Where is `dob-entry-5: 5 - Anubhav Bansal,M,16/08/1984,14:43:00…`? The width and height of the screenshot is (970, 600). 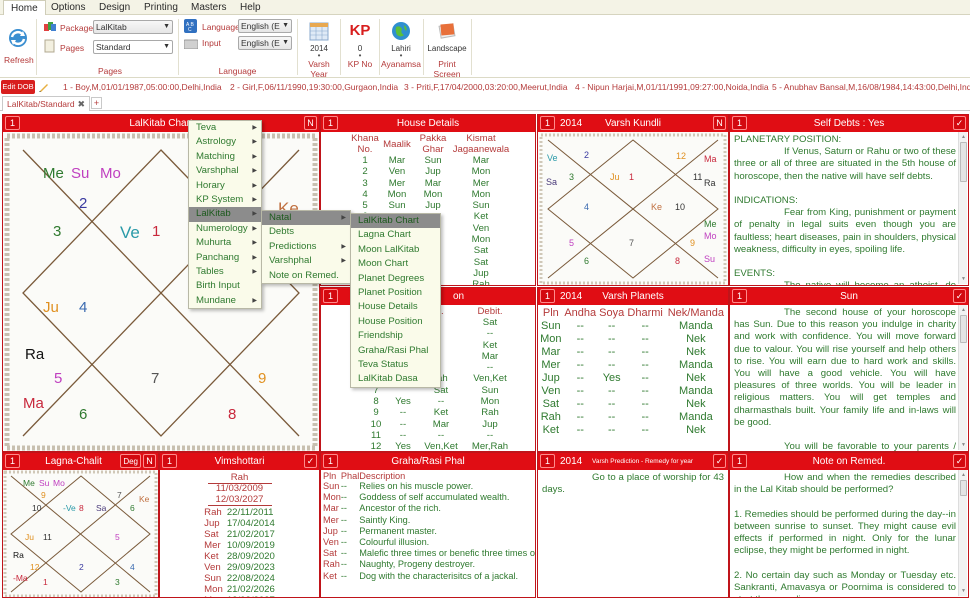 dob-entry-5: 5 - Anubhav Bansal,M,16/08/1984,14:43:00… is located at coordinates (871, 87).